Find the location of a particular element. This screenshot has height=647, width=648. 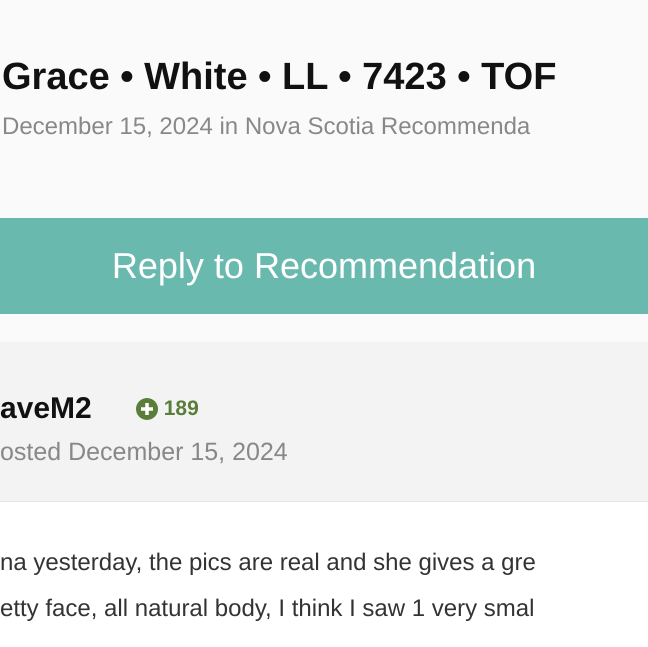

topic-meta: December 15, 2024 in Nova Scotia Recommenda is located at coordinates (266, 127).